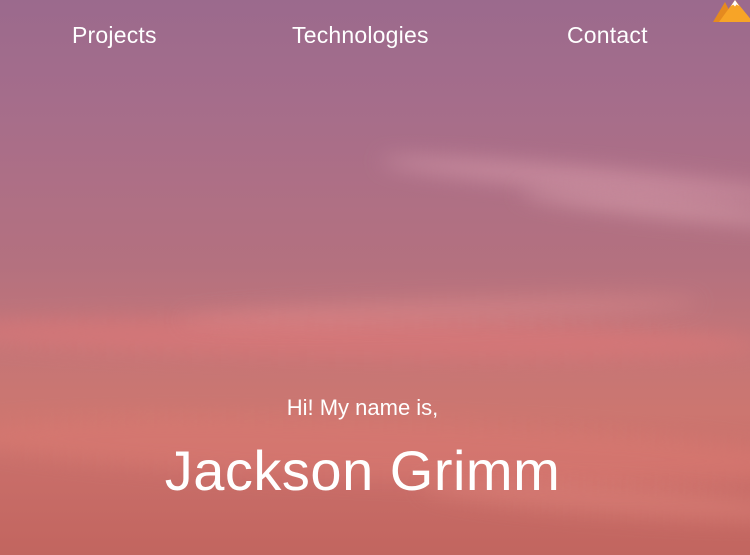  Describe the element at coordinates (362, 470) in the screenshot. I see `hero-name: Jackson Grimm` at that location.